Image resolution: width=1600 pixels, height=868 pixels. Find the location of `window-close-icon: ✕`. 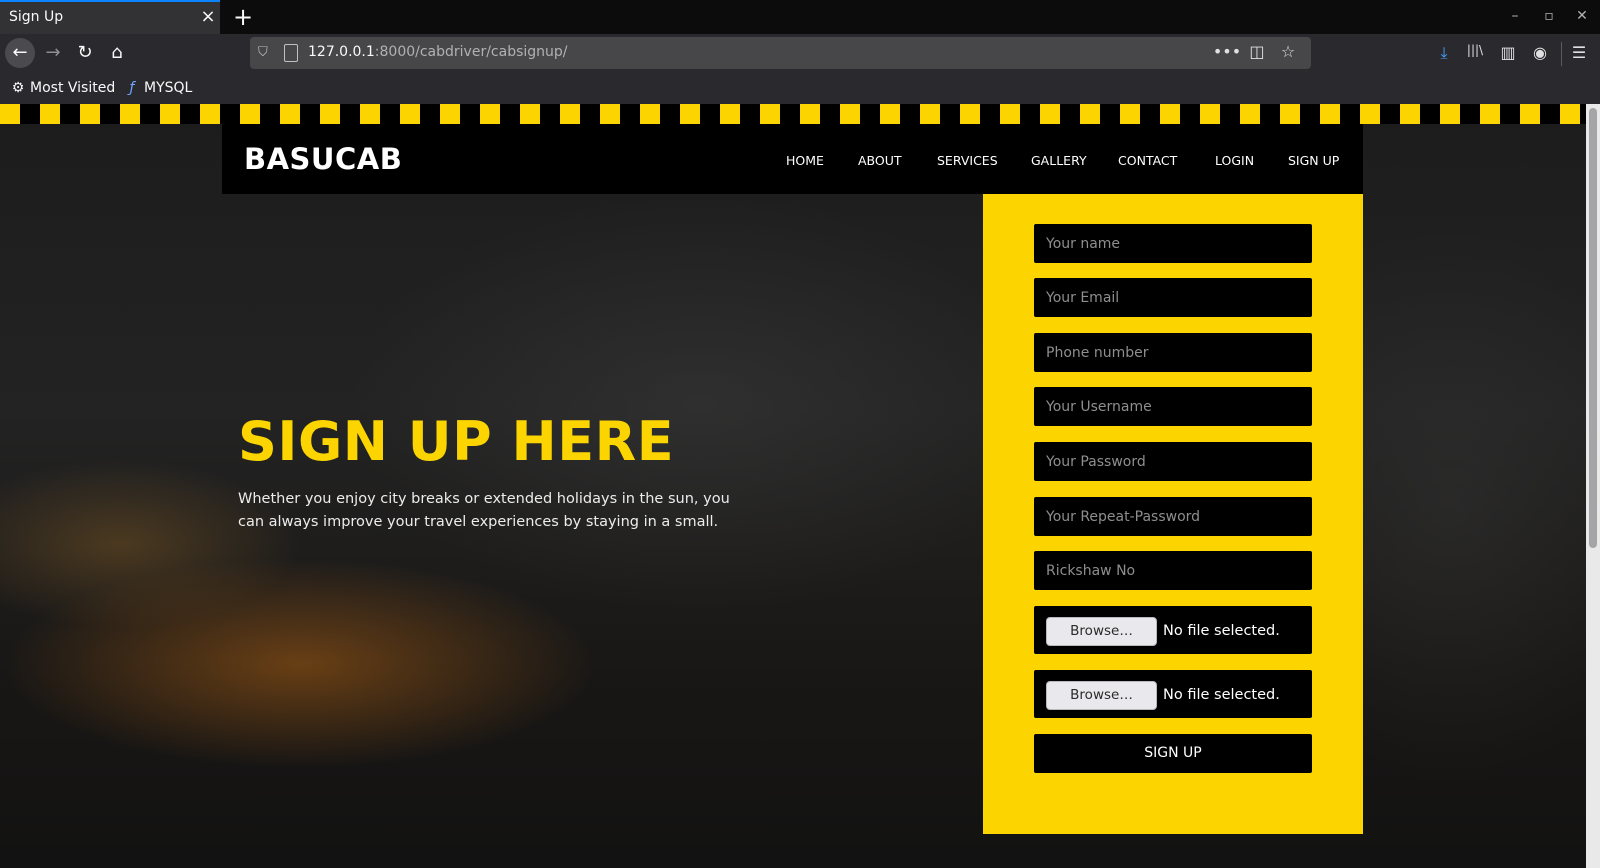

window-close-icon: ✕ is located at coordinates (1582, 16).